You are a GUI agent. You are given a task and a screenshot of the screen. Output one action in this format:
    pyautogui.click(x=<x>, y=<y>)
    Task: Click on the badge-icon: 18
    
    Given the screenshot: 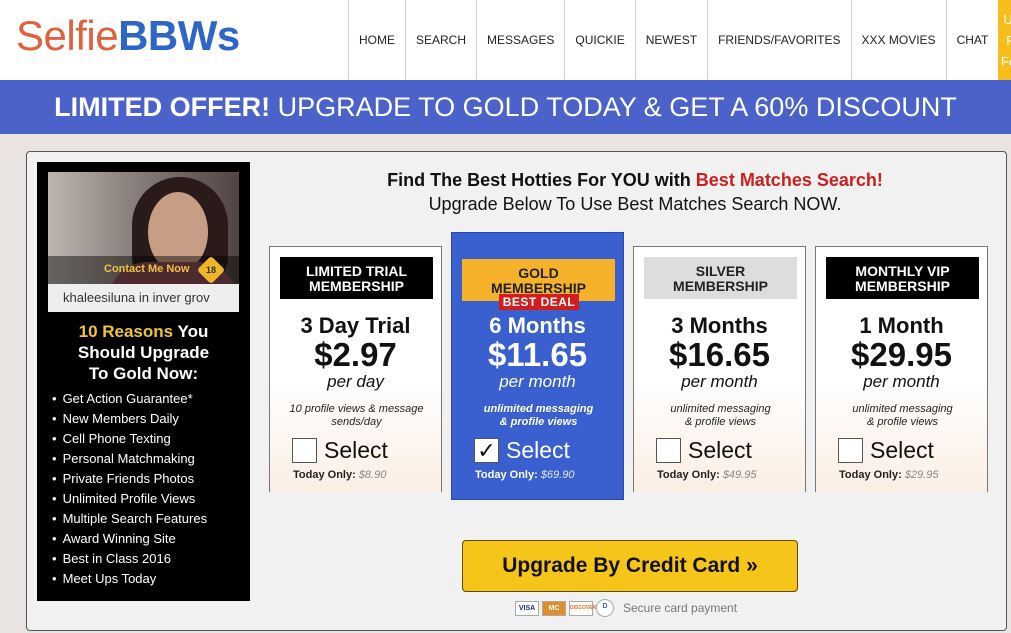 What is the action you would take?
    pyautogui.click(x=211, y=270)
    